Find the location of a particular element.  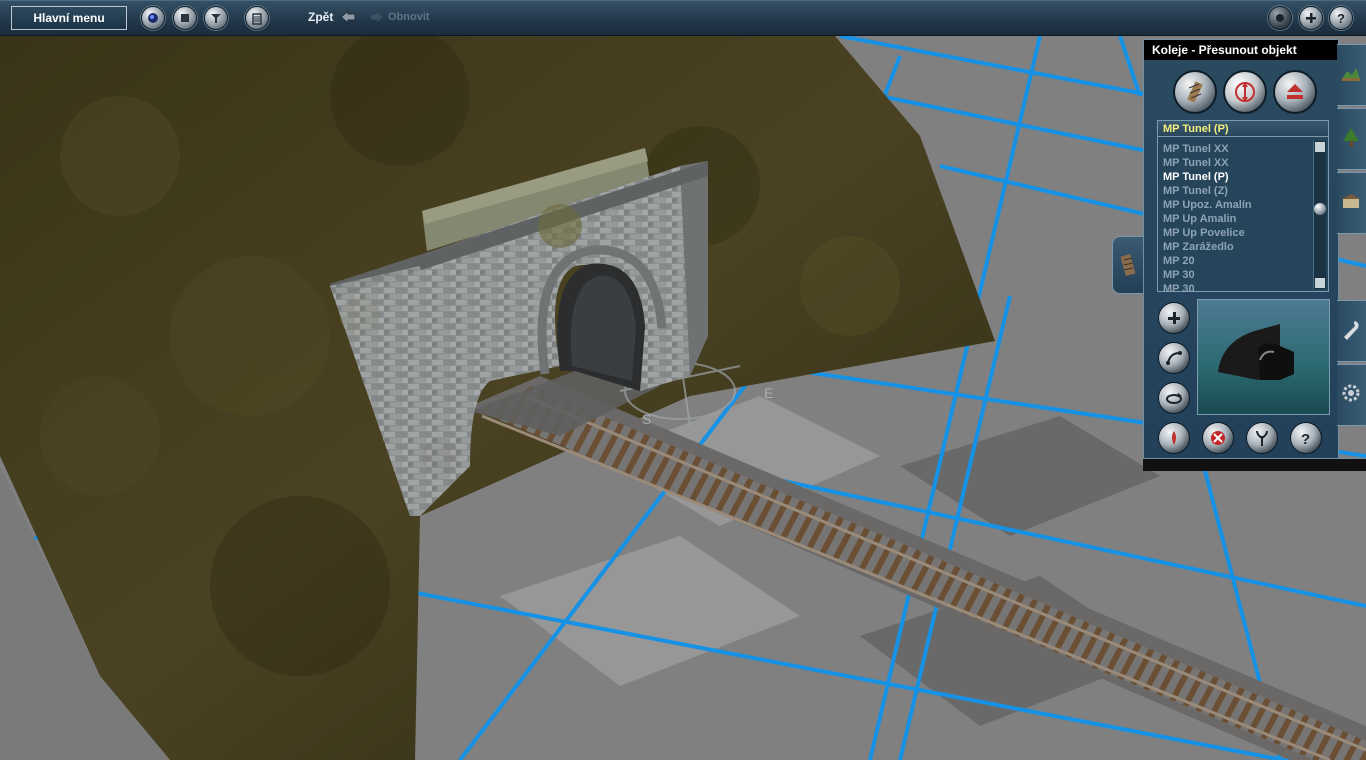

junction-icon is located at coordinates (1262, 438).